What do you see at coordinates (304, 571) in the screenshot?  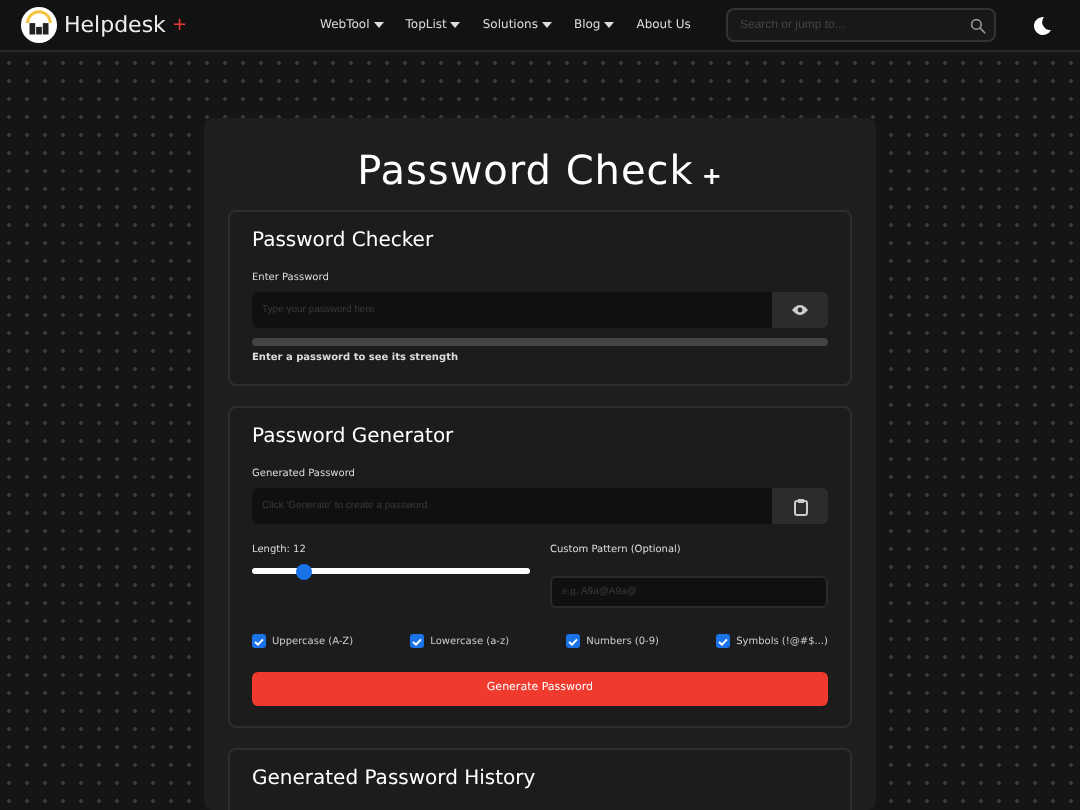 I see `slider-thumb` at bounding box center [304, 571].